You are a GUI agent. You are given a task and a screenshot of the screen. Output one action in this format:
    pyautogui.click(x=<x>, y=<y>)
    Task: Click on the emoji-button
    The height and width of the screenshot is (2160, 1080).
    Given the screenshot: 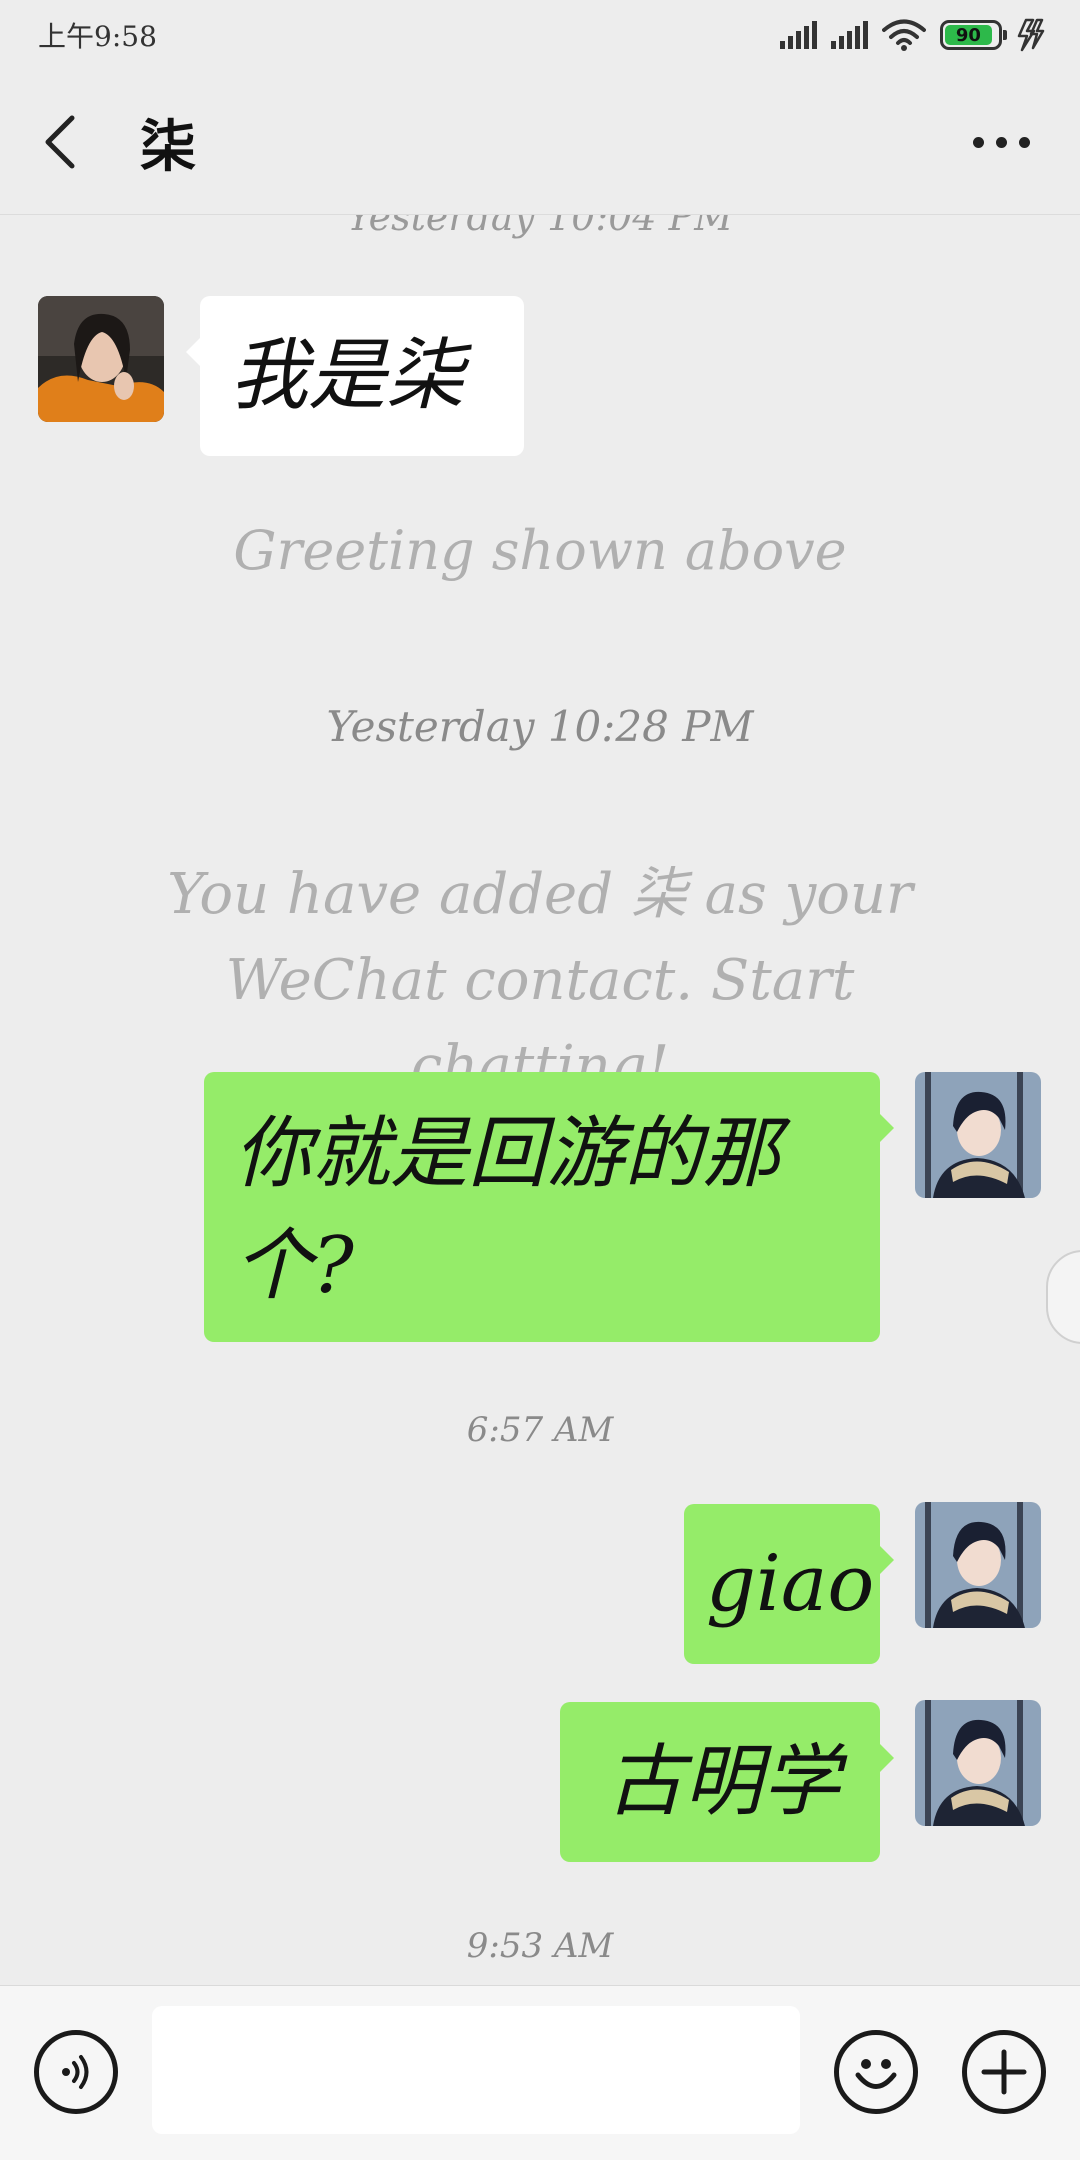 What is the action you would take?
    pyautogui.click(x=876, y=2072)
    